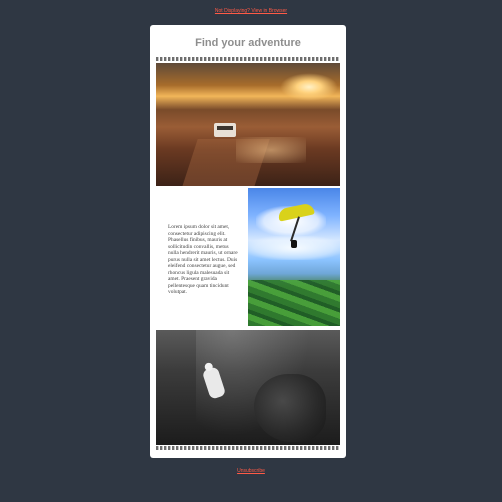  I want to click on paraglider-pilot-icon, so click(294, 244).